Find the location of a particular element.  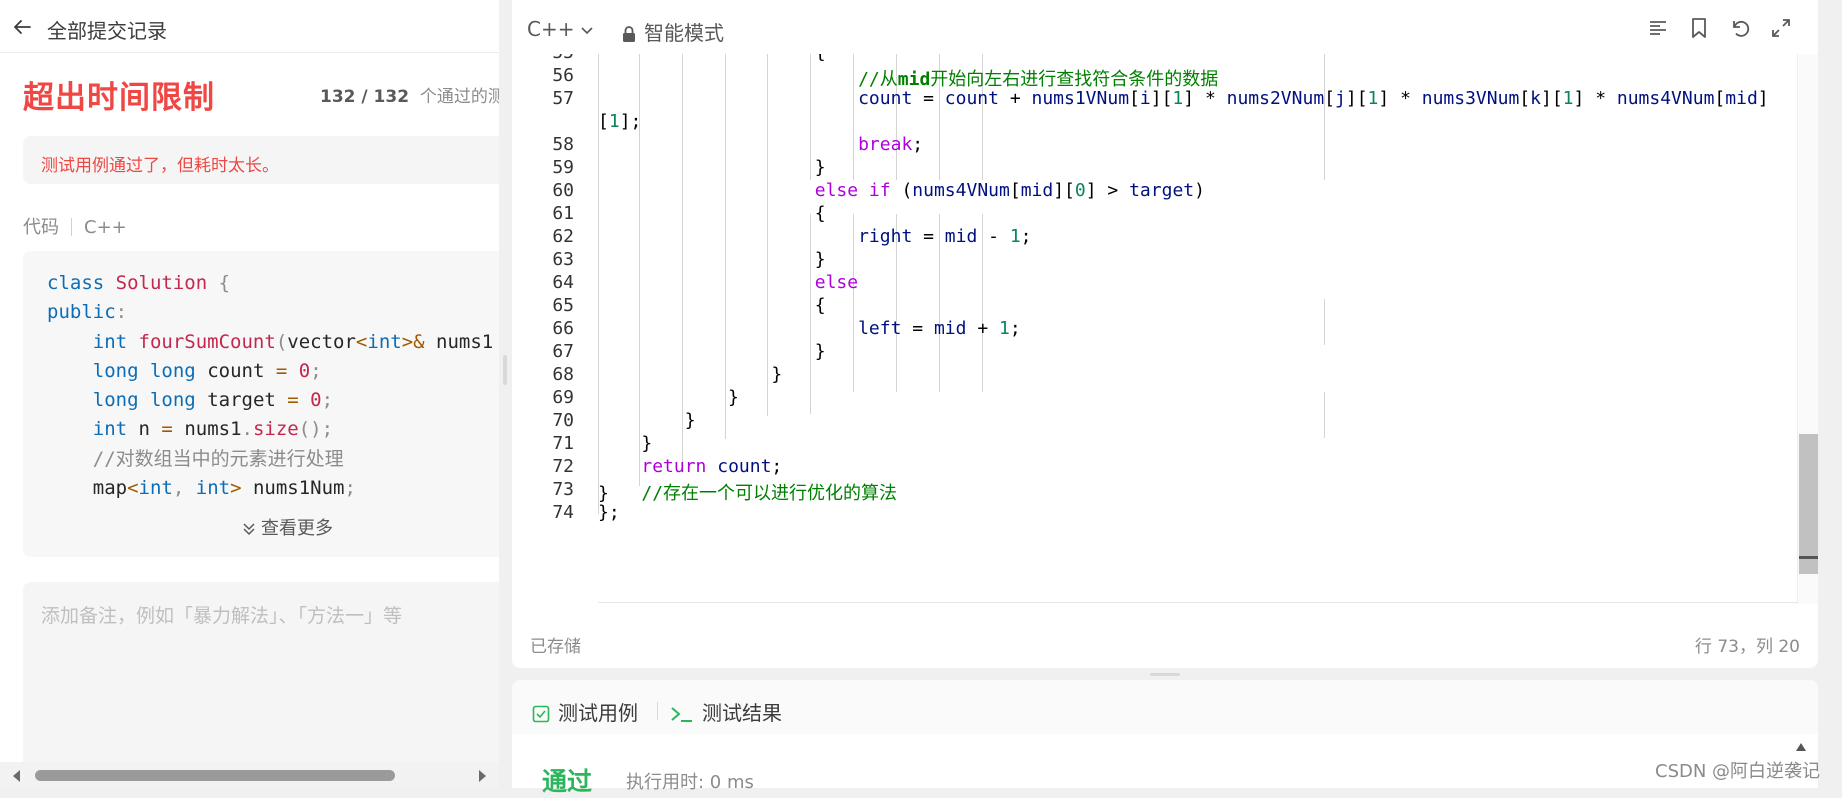

format-icon is located at coordinates (1658, 28).